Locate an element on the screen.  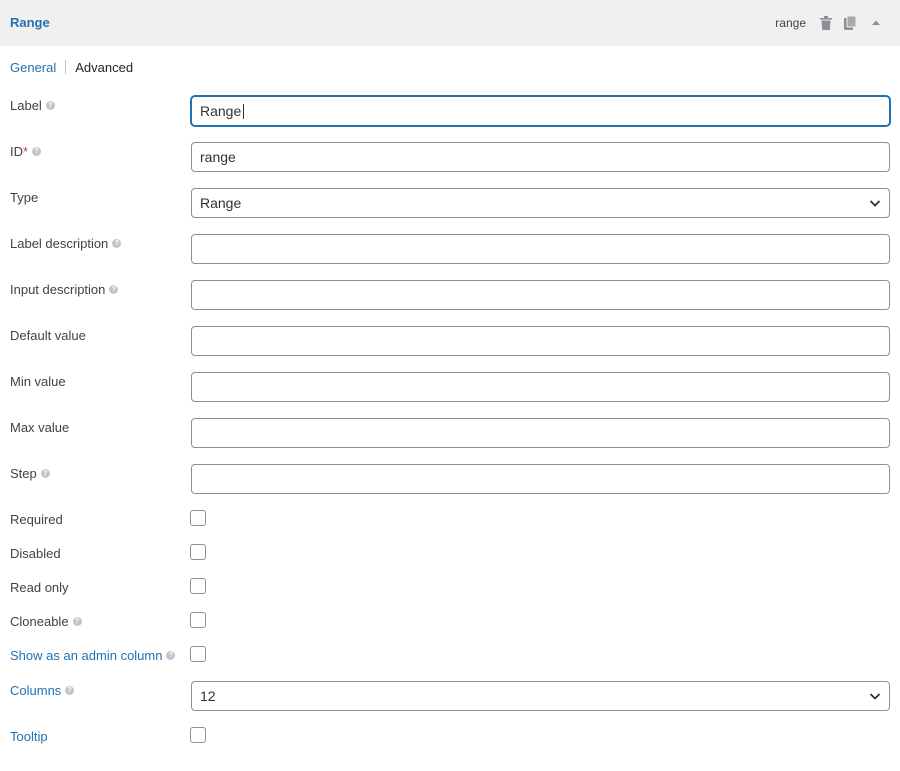
admin-column-field-label: Show as an admin column? is located at coordinates (93, 655).